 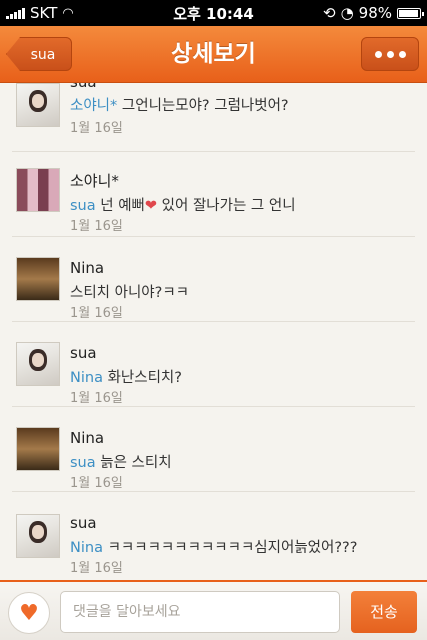 I want to click on signal-icon, so click(x=15, y=13).